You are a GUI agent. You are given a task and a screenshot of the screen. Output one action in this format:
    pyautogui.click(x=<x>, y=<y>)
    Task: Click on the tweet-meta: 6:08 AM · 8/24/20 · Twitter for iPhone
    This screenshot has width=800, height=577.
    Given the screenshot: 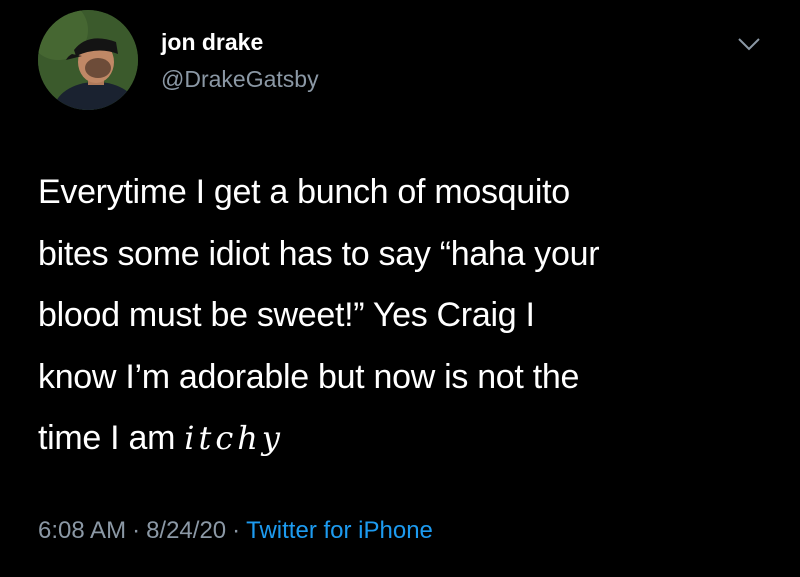 What is the action you would take?
    pyautogui.click(x=235, y=531)
    